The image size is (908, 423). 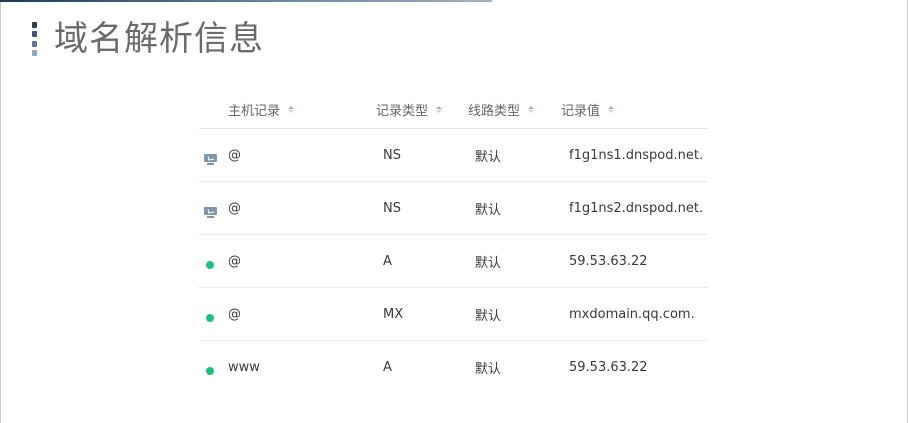 I want to click on cell-value: f1g1ns1.dnspod.net., so click(x=636, y=155).